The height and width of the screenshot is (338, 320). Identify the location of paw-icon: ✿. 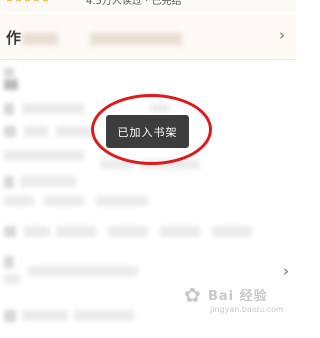
(192, 295).